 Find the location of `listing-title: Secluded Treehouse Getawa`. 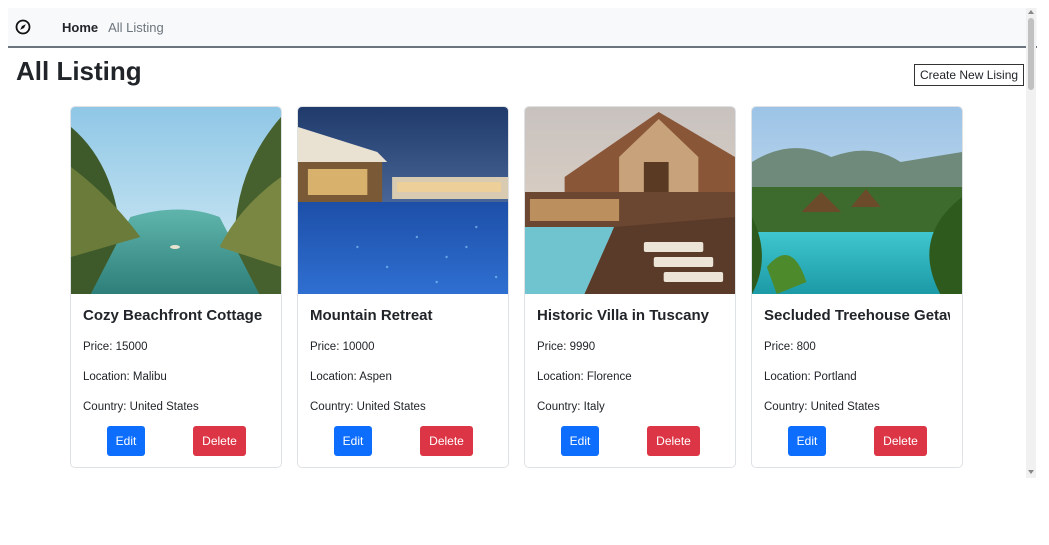

listing-title: Secluded Treehouse Getawa is located at coordinates (857, 315).